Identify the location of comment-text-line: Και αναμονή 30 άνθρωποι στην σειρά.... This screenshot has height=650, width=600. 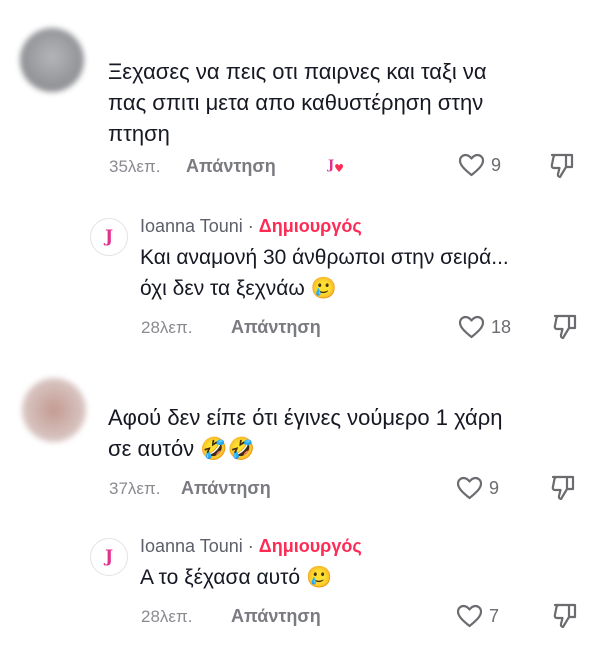
(324, 257).